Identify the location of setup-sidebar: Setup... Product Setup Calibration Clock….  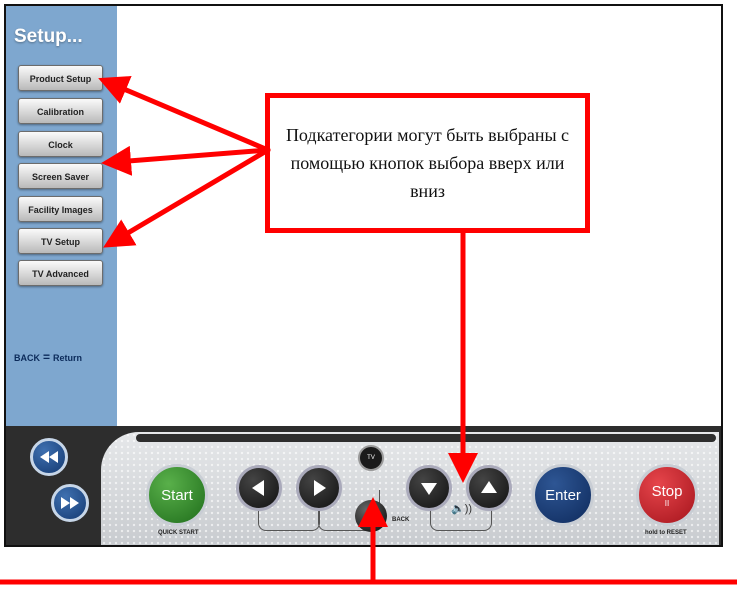
(61, 216).